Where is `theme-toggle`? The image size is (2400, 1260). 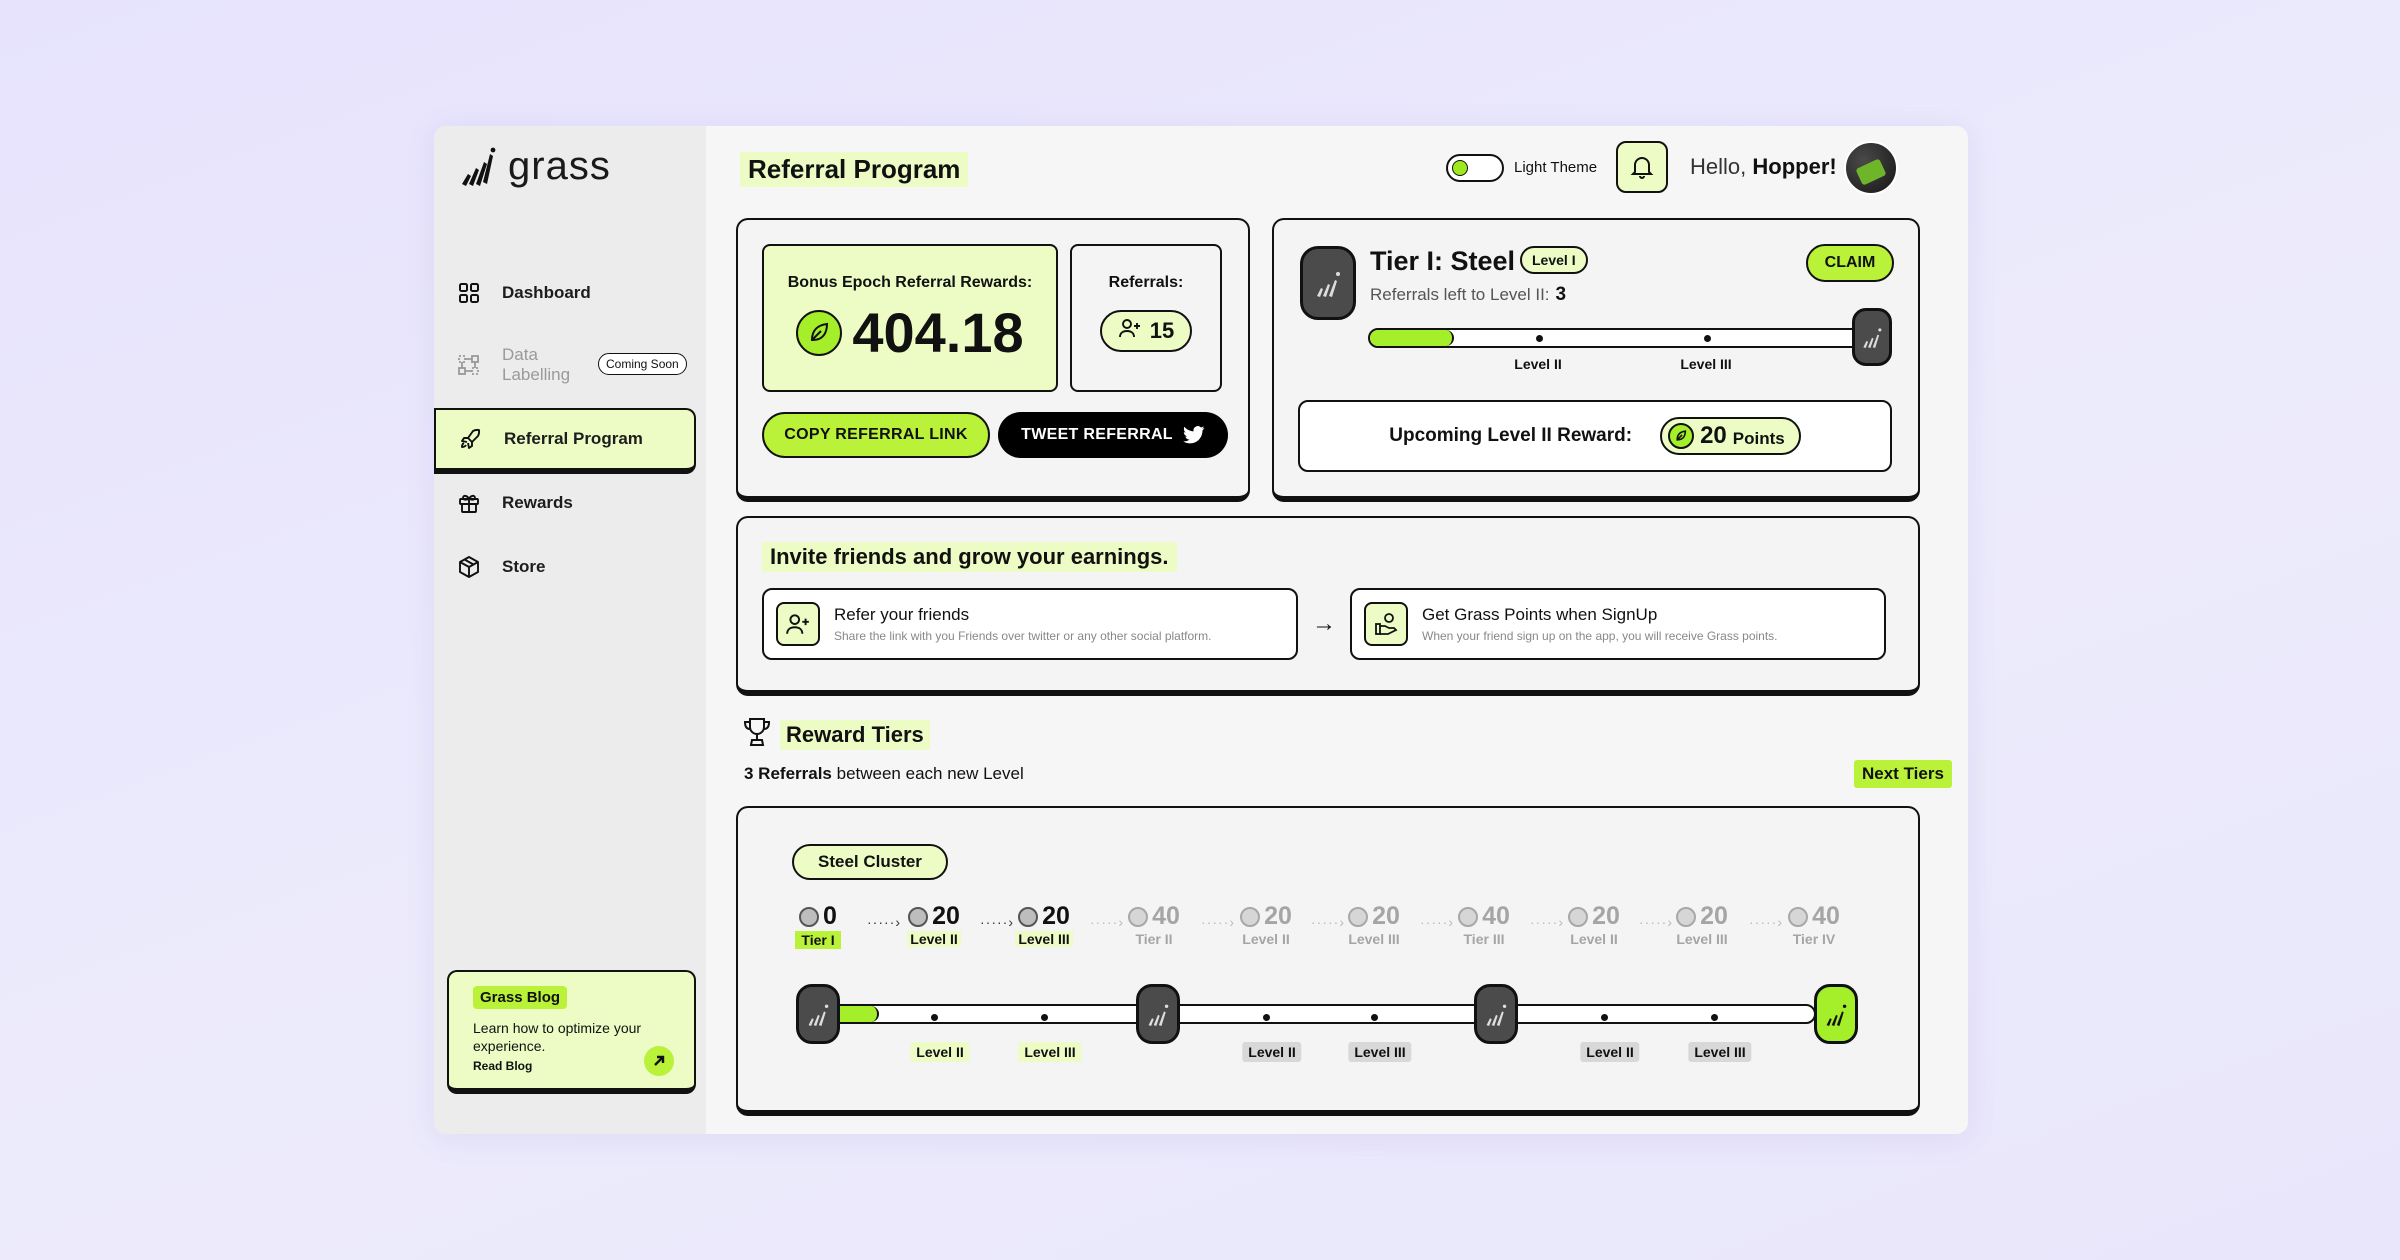 theme-toggle is located at coordinates (1475, 168).